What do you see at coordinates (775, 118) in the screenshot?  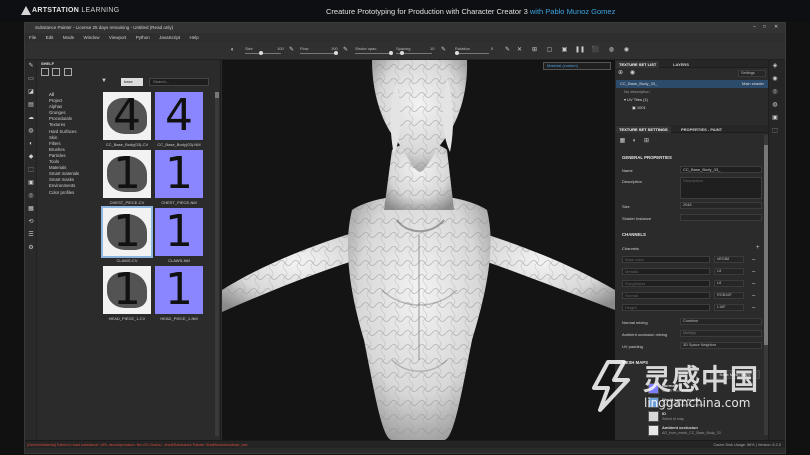 I see `shader-settings-icon: ▣` at bounding box center [775, 118].